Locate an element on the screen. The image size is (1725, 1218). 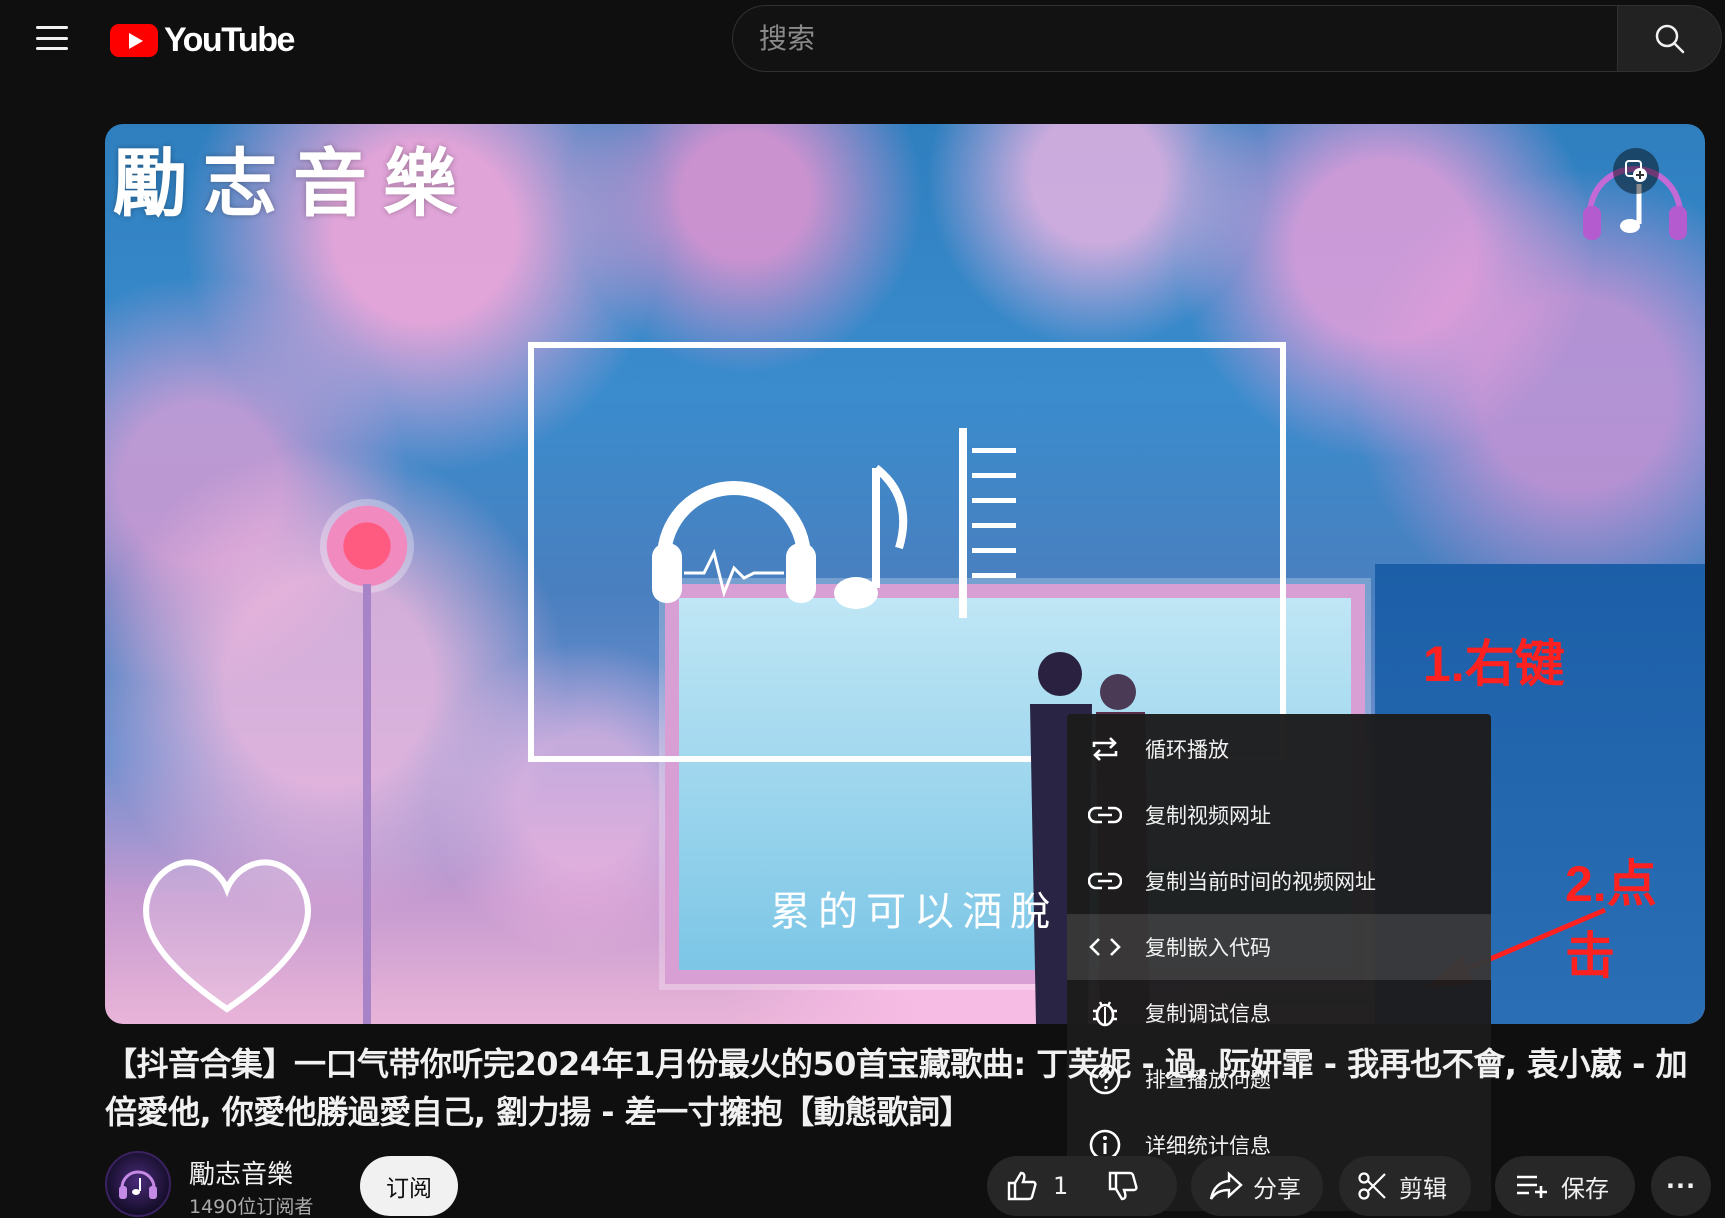
scissors-icon is located at coordinates (1372, 1186).